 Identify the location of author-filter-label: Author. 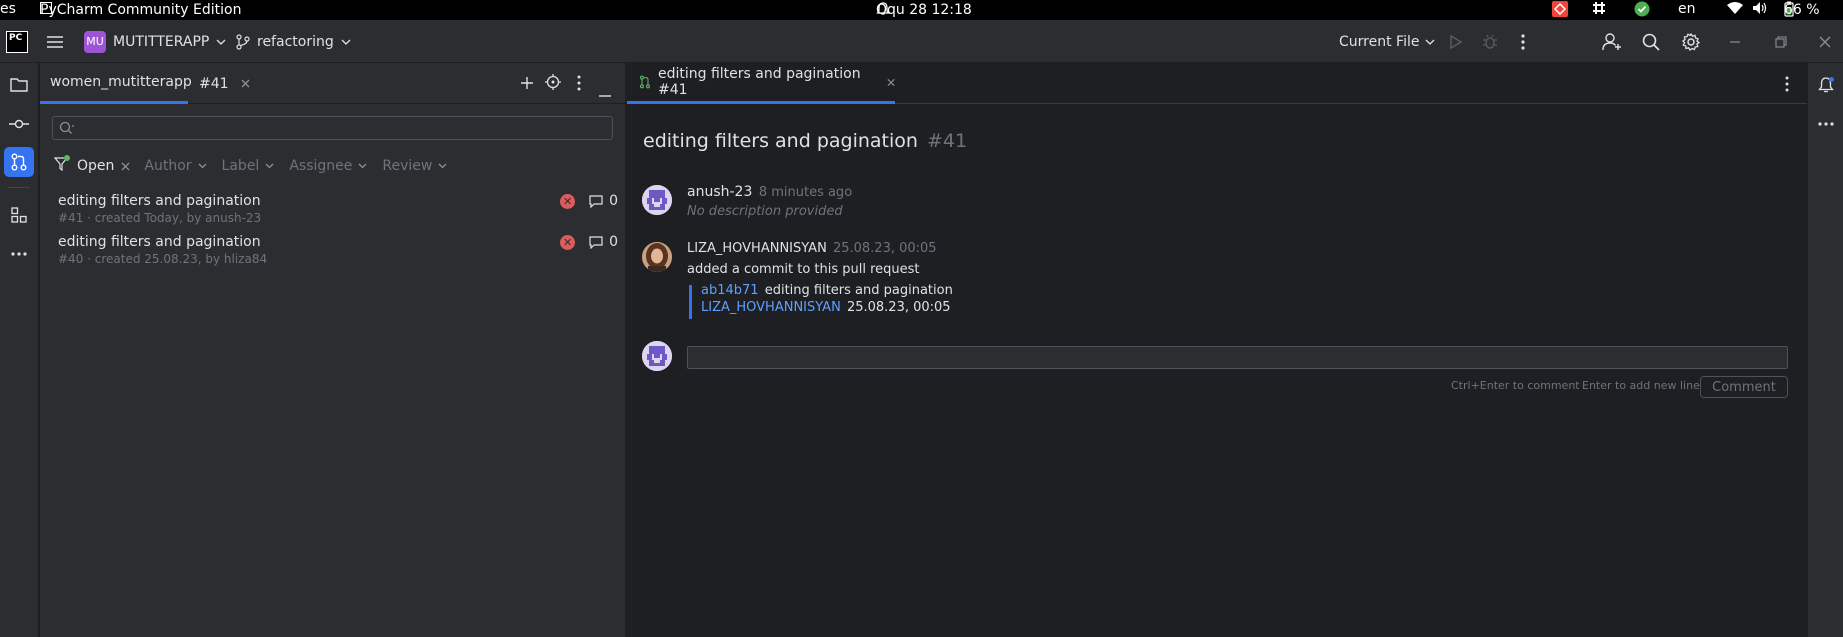
(168, 166).